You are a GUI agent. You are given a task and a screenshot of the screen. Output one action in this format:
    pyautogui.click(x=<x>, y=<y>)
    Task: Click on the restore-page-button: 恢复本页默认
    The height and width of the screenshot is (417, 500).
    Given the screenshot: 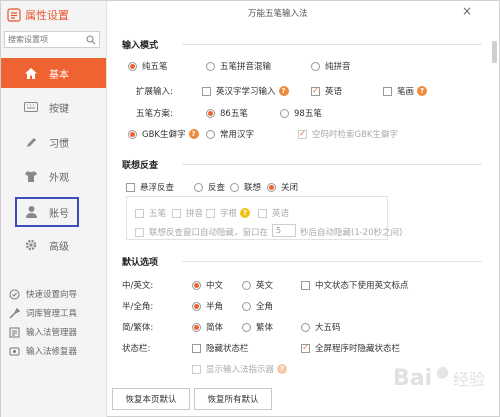 What is the action you would take?
    pyautogui.click(x=151, y=399)
    